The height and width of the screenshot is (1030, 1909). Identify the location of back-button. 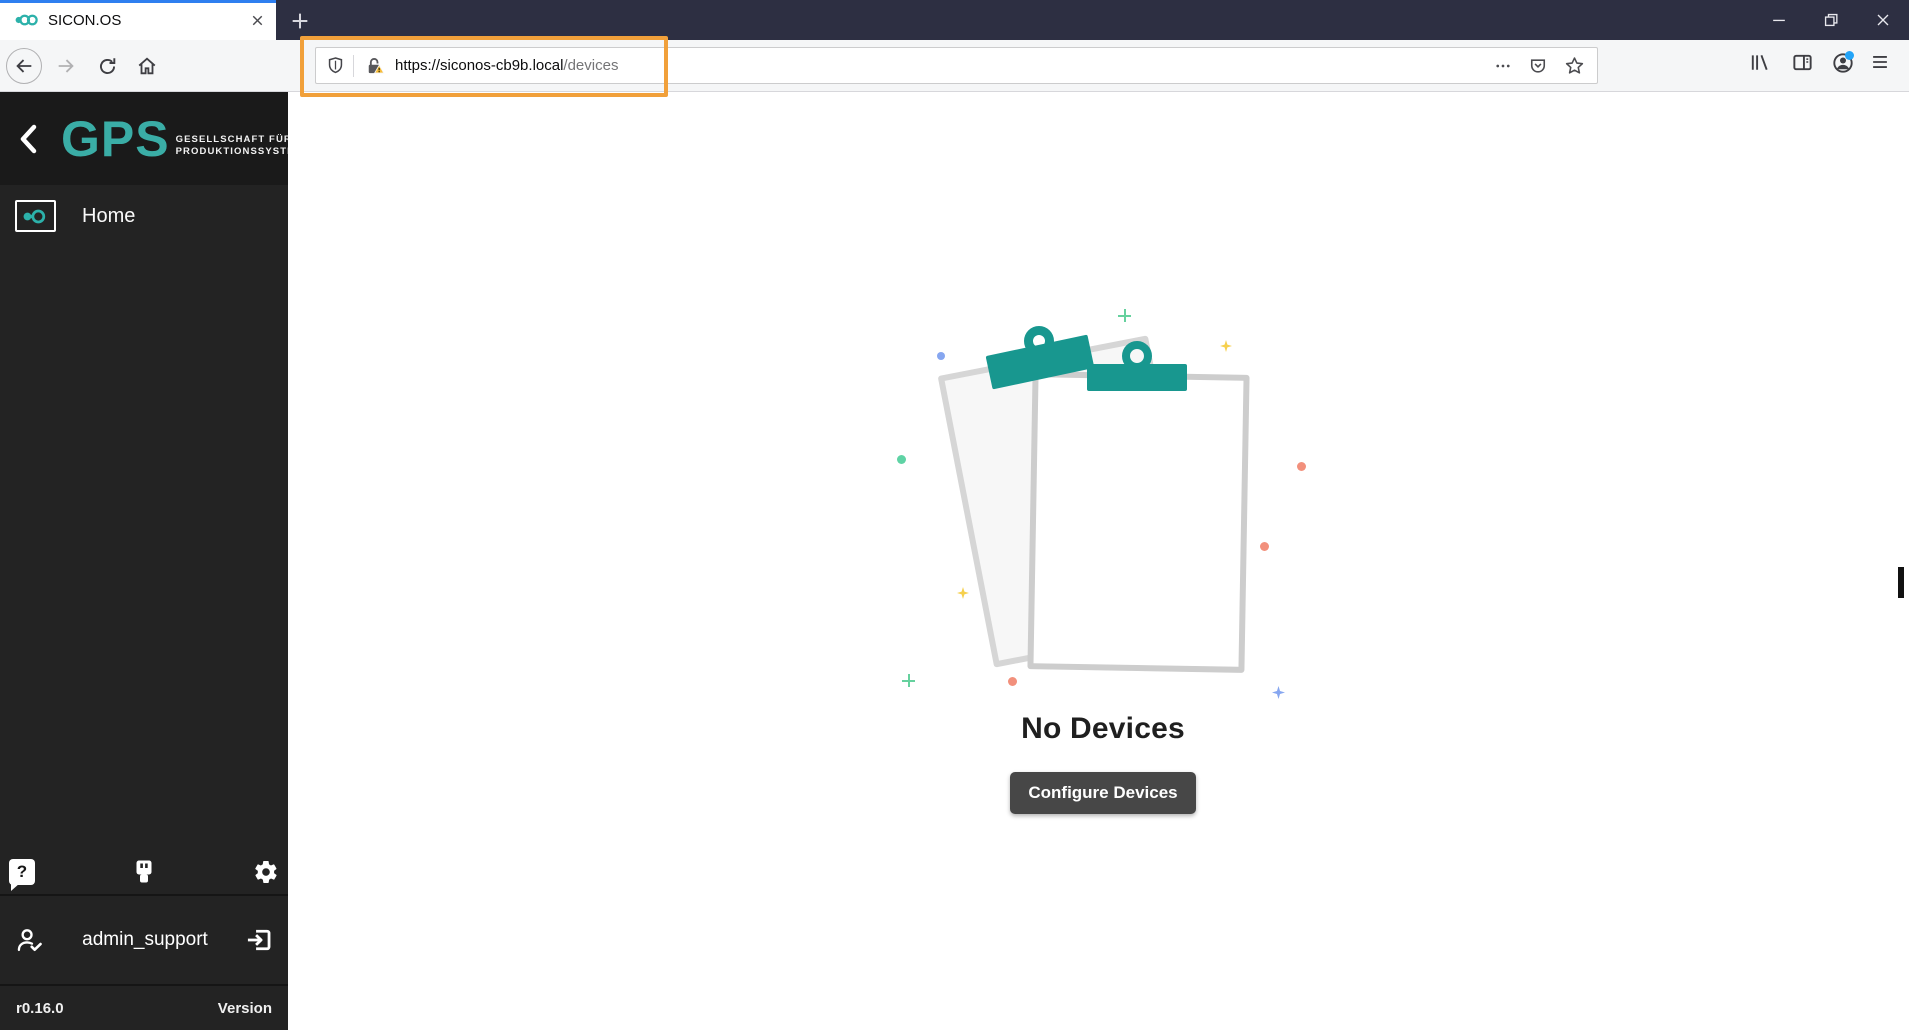
(24, 66).